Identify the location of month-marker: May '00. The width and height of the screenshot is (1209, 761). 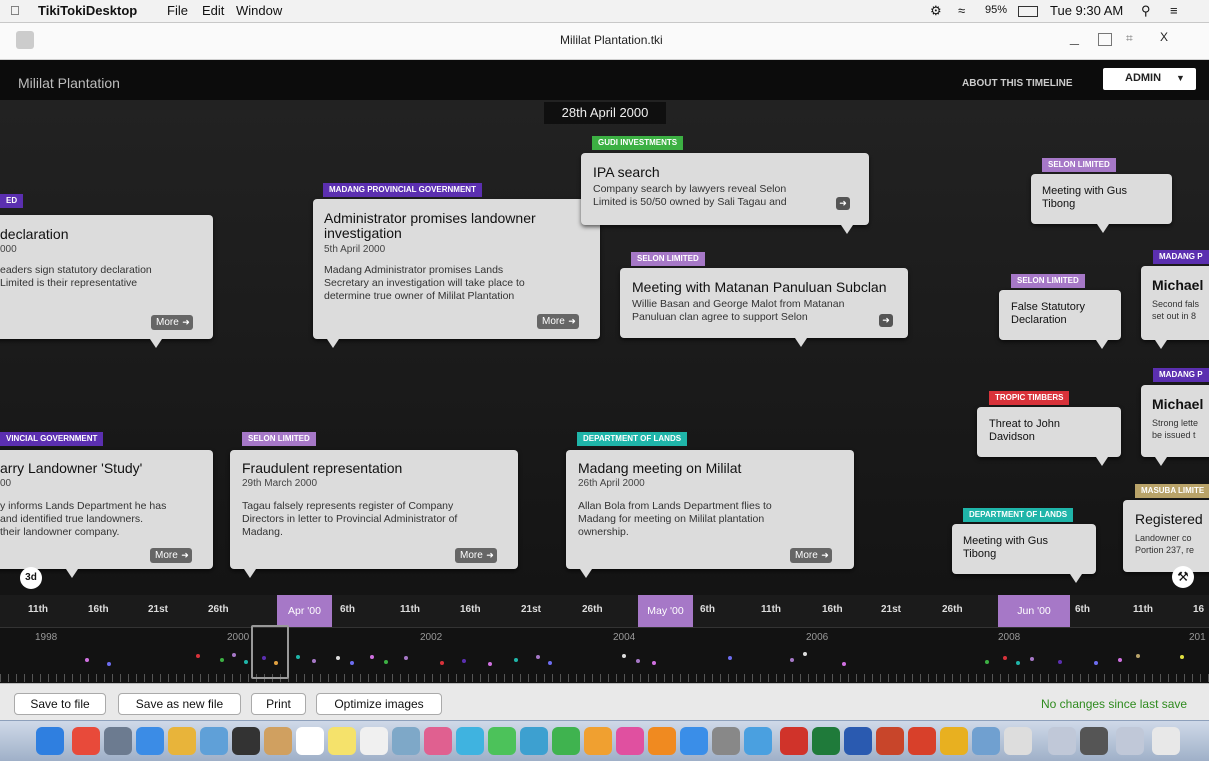
(665, 611).